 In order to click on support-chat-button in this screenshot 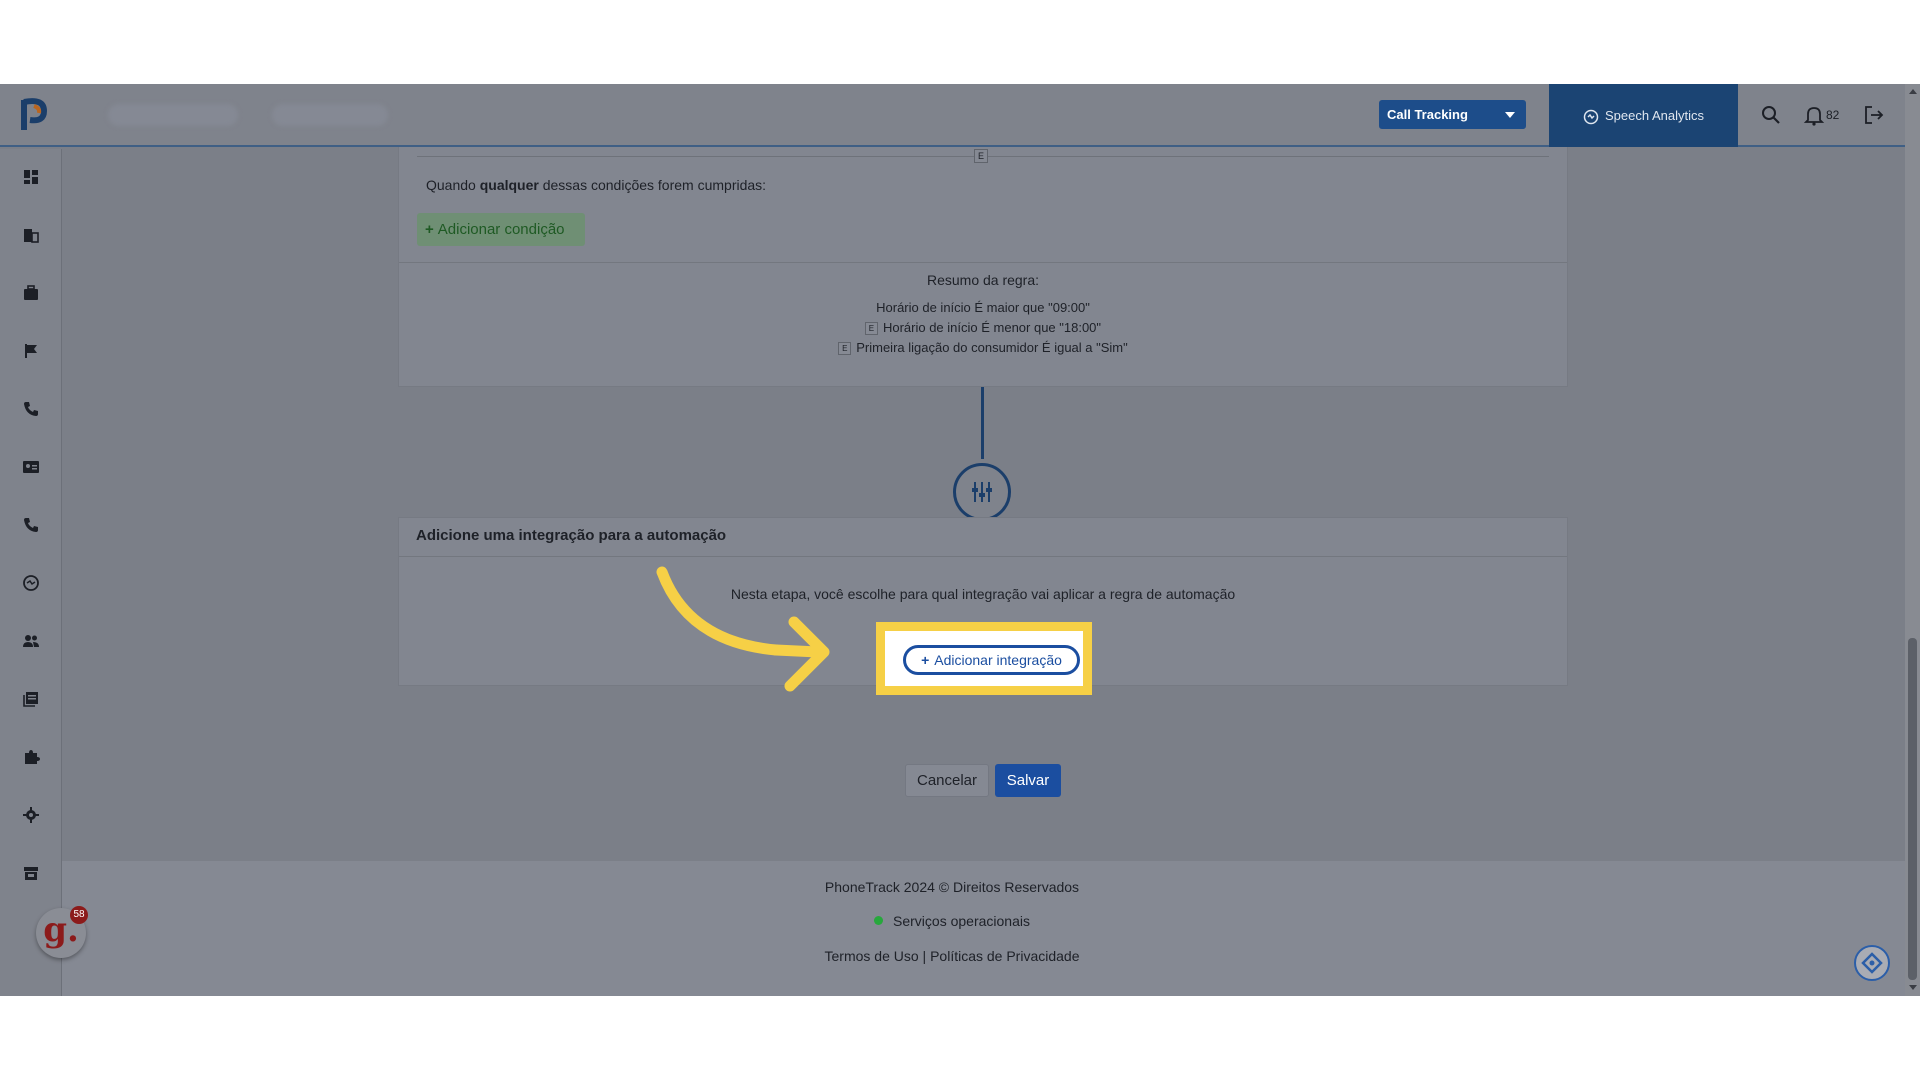, I will do `click(1872, 963)`.